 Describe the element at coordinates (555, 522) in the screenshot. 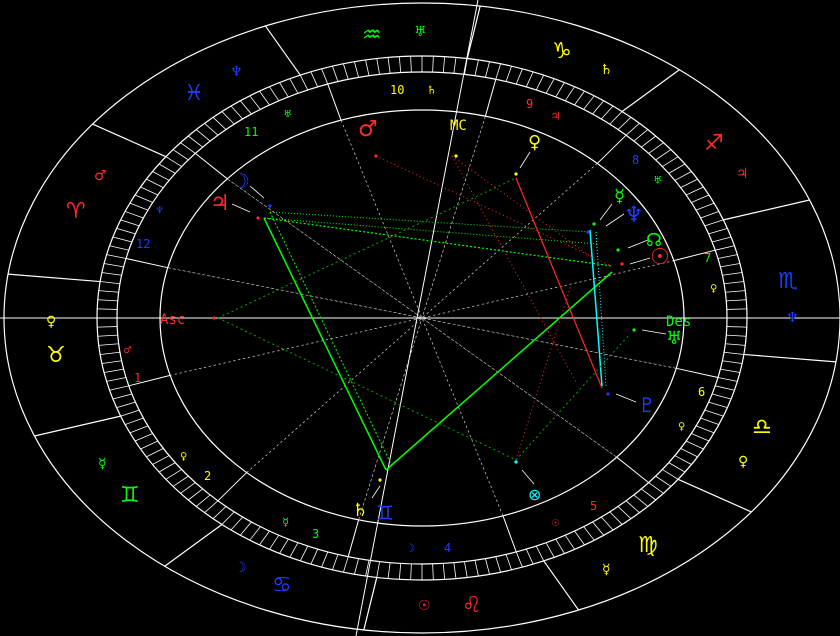

I see `house-5-ruler: ☉` at that location.